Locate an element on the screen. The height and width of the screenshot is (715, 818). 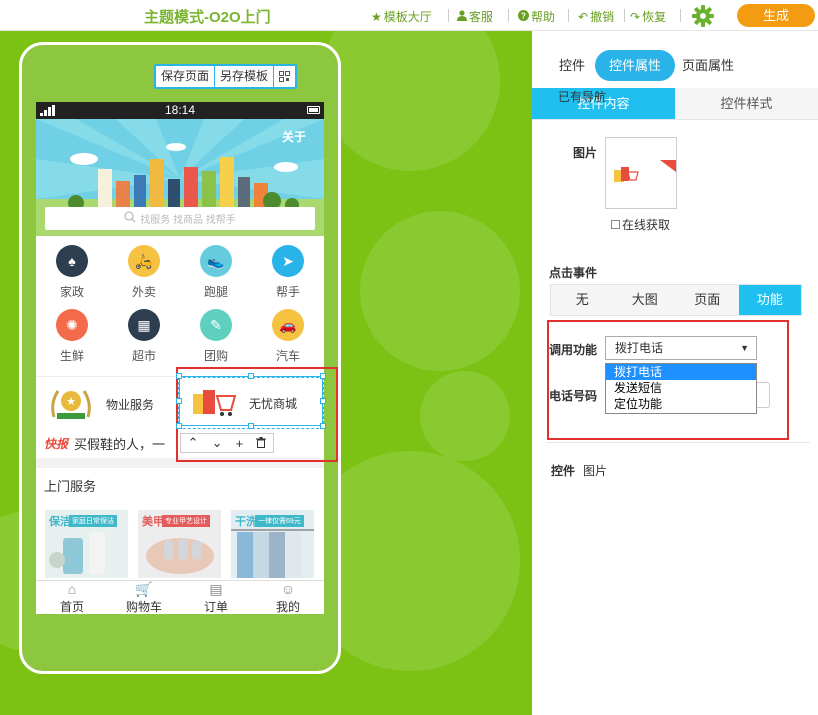
function-options-list: 拨打电话 发送短信 定位功能 is located at coordinates (681, 388).